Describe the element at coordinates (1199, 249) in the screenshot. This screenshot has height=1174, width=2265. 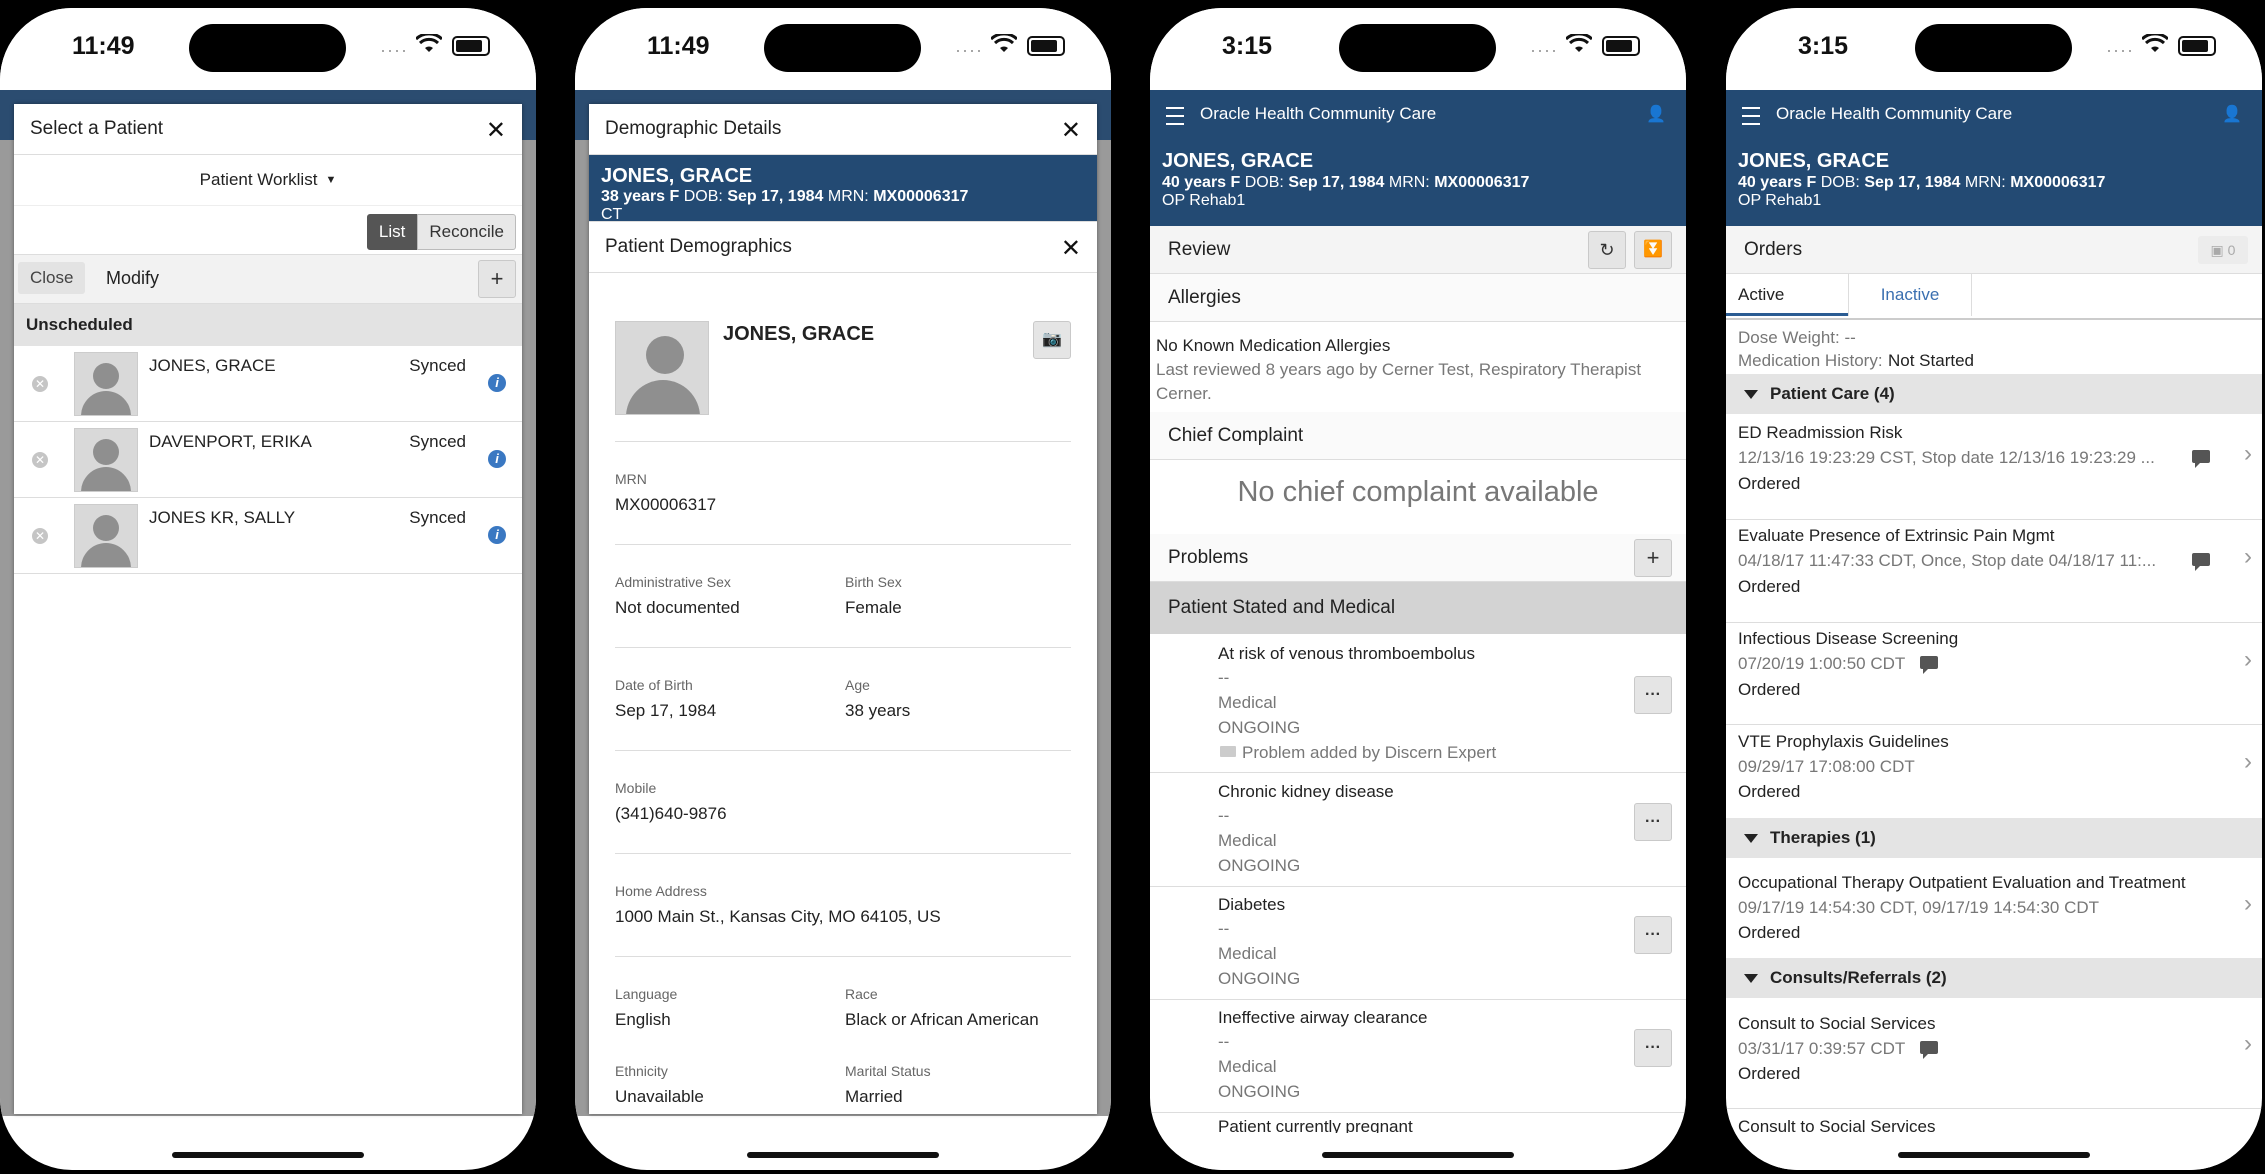
I see `review-title: Review` at that location.